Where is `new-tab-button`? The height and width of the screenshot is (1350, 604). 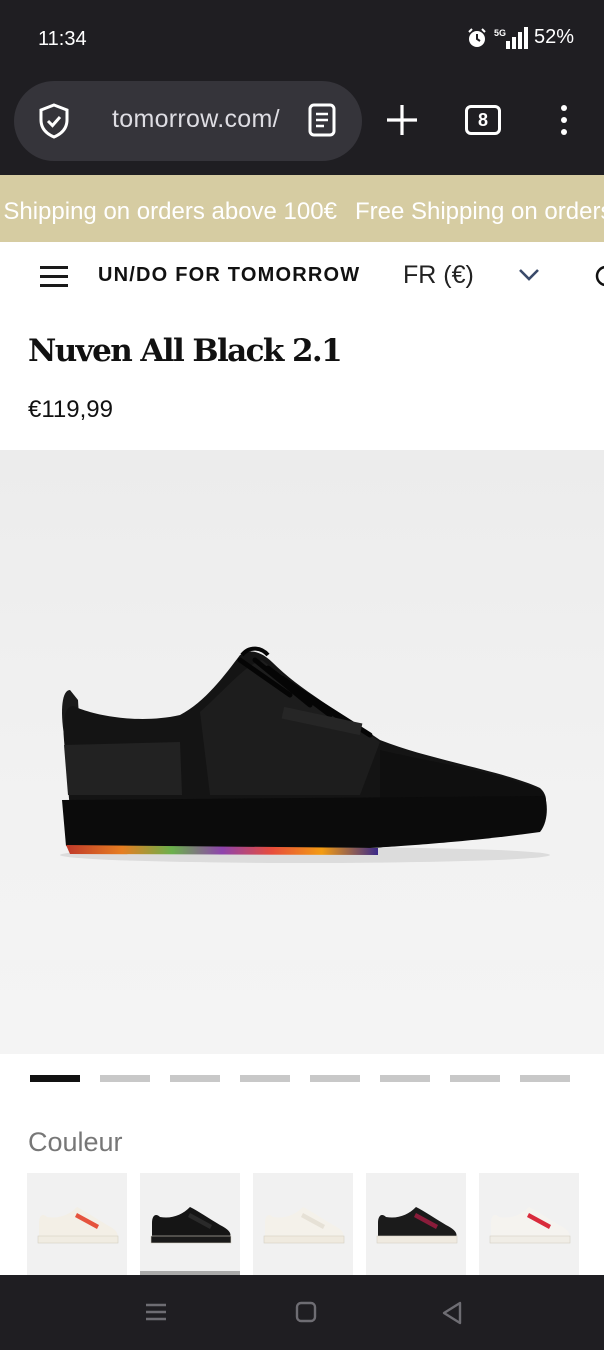
new-tab-button is located at coordinates (402, 120).